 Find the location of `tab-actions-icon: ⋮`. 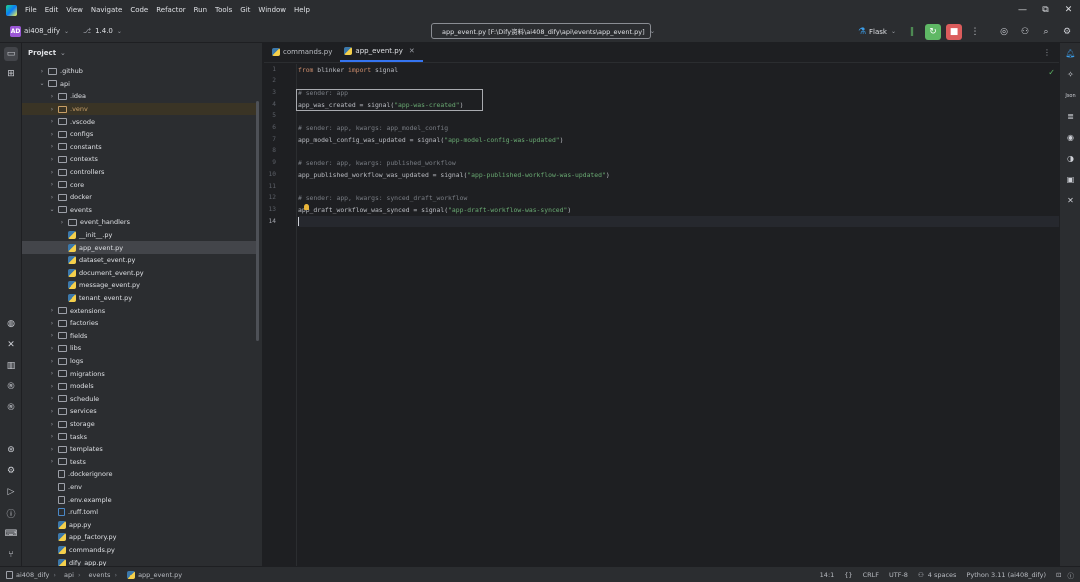

tab-actions-icon: ⋮ is located at coordinates (1047, 52).